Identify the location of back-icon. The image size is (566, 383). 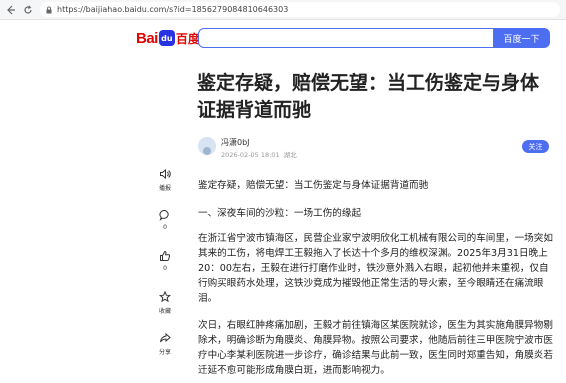
(10, 9).